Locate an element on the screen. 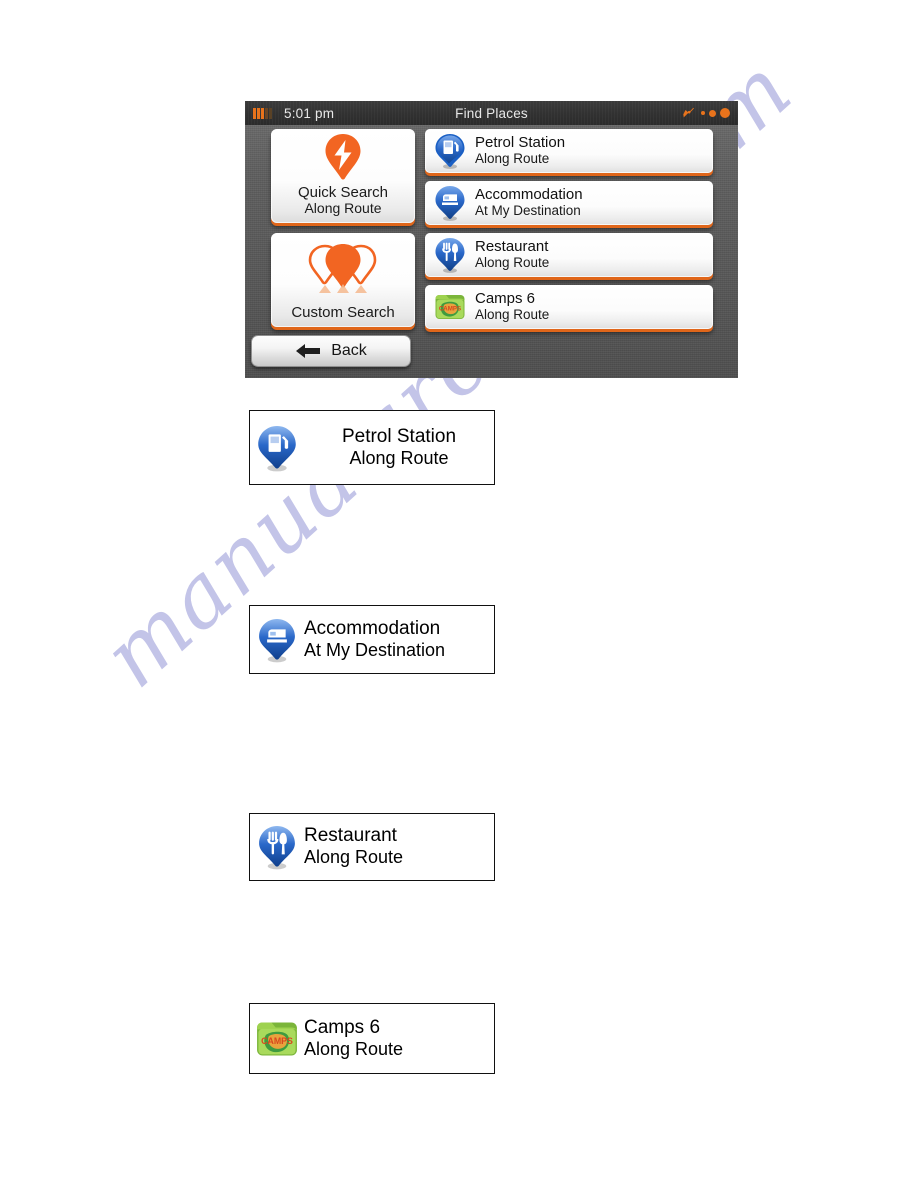  row-camps-6-text: Camps 6 Along Route is located at coordinates (512, 306).